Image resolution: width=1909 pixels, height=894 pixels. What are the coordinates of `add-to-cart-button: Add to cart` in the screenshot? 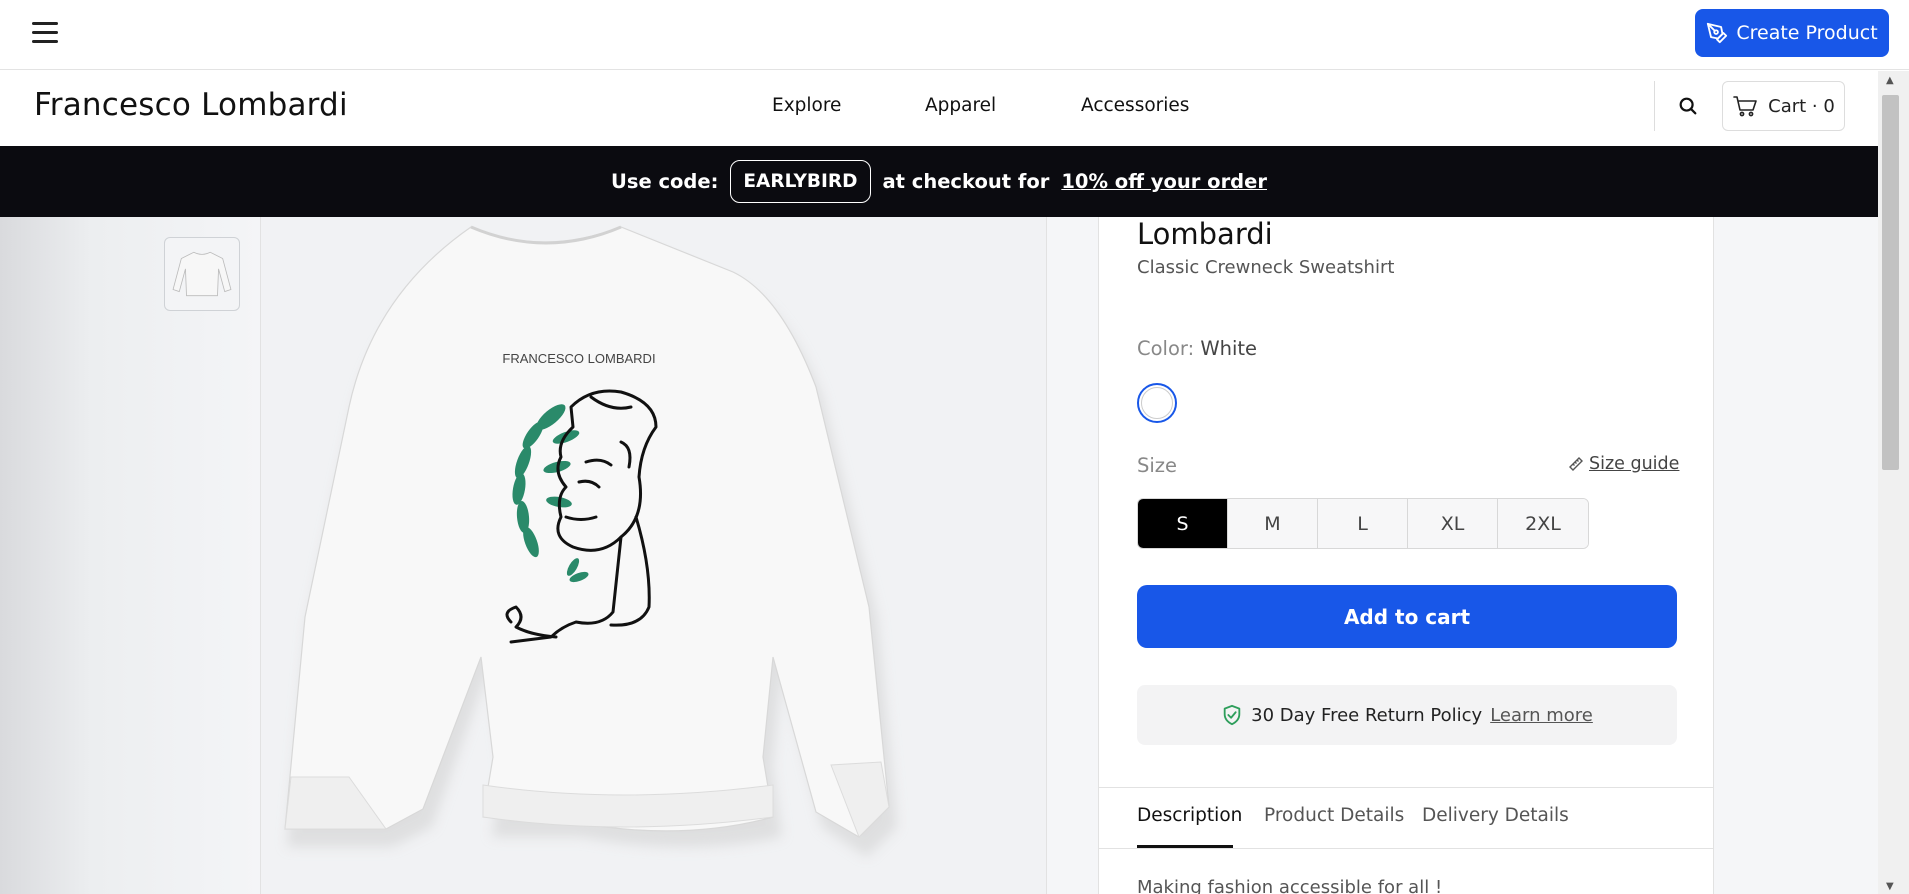 It's located at (1407, 616).